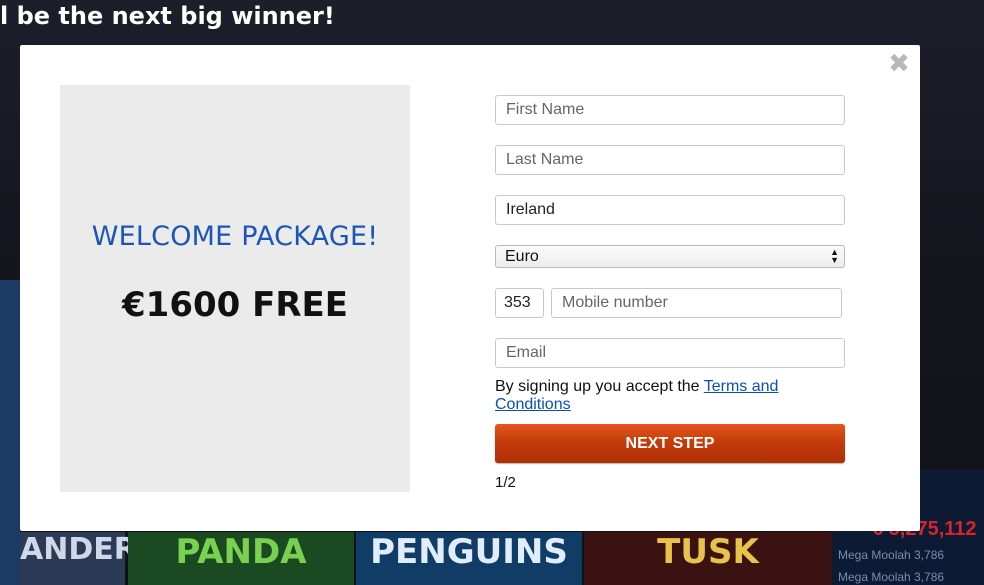 This screenshot has height=585, width=984. What do you see at coordinates (670, 256) in the screenshot?
I see `currency-select: Euro ▲ ▼` at bounding box center [670, 256].